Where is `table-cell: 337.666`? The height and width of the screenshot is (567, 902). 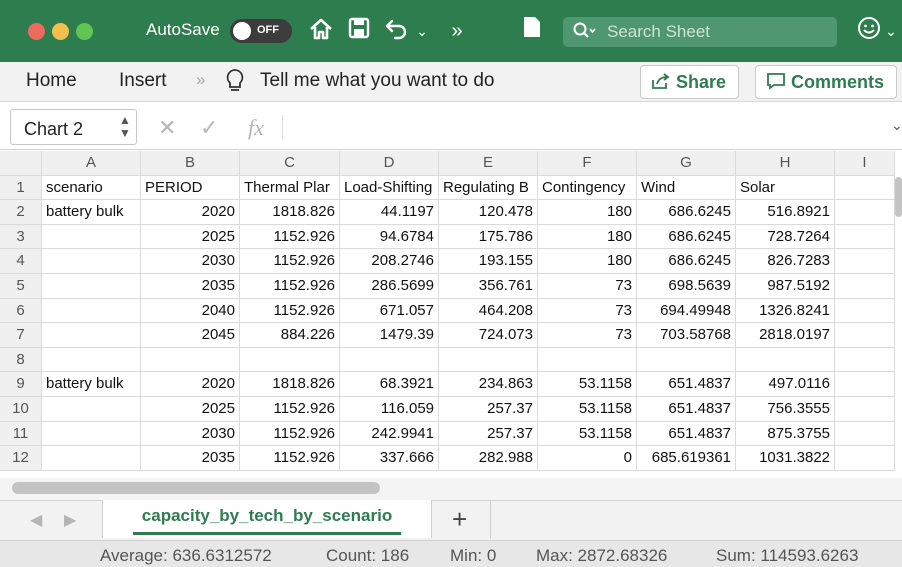
table-cell: 337.666 is located at coordinates (389, 458).